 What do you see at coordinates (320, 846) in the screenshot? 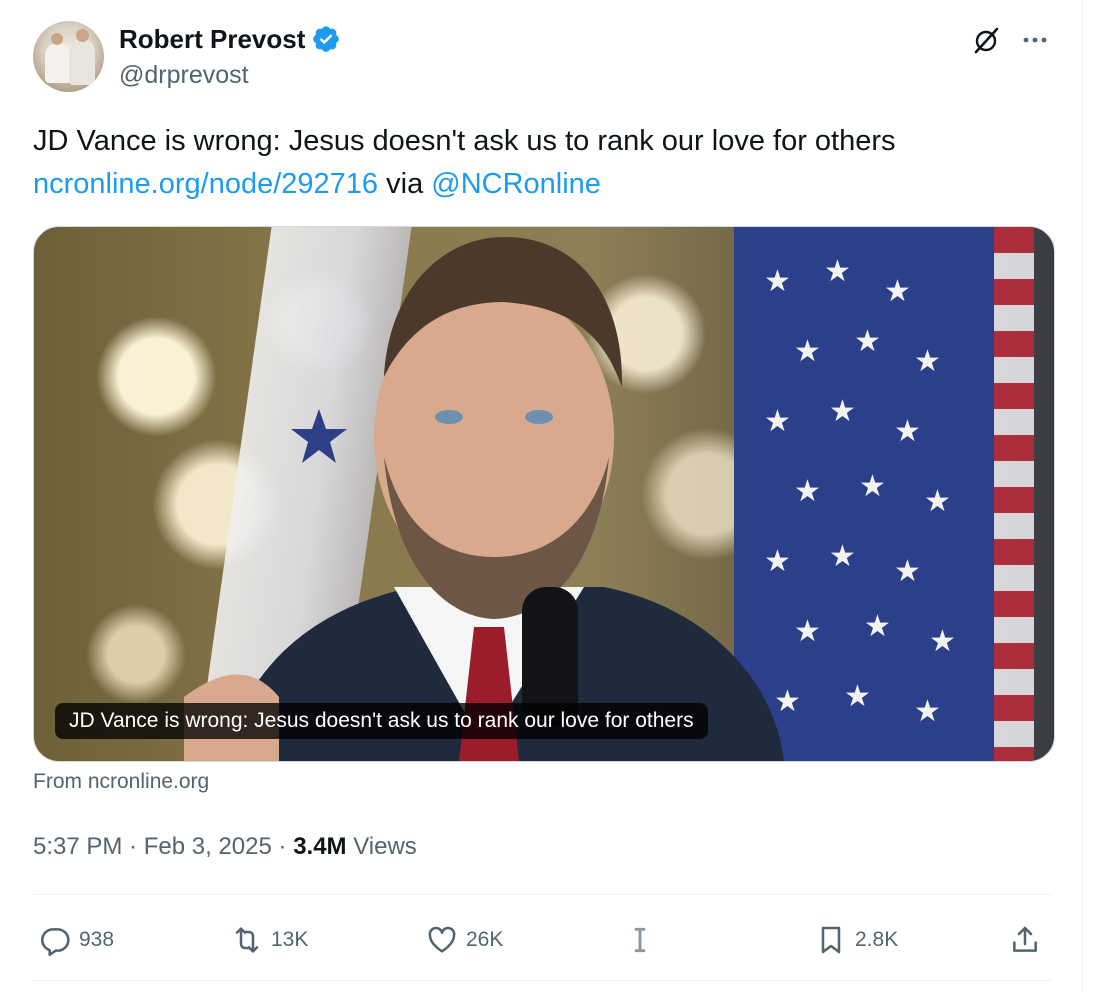
I see `views-count: 3.4M` at bounding box center [320, 846].